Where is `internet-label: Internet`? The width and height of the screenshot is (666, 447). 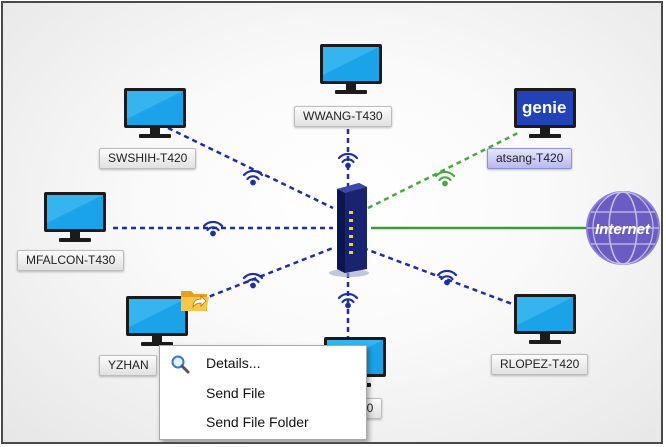
internet-label: Internet is located at coordinates (623, 229).